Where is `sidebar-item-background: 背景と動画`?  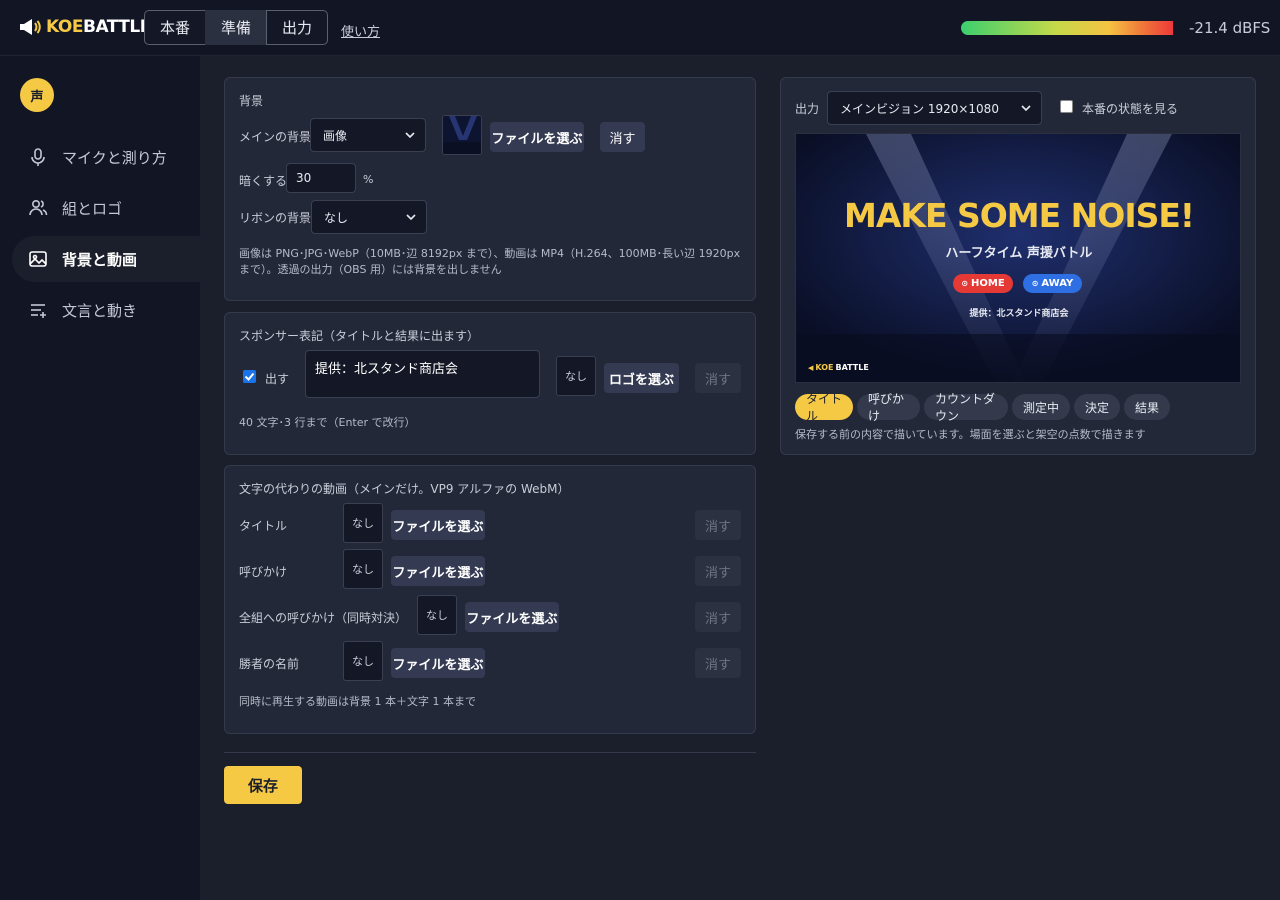
sidebar-item-background: 背景と動画 is located at coordinates (106, 259).